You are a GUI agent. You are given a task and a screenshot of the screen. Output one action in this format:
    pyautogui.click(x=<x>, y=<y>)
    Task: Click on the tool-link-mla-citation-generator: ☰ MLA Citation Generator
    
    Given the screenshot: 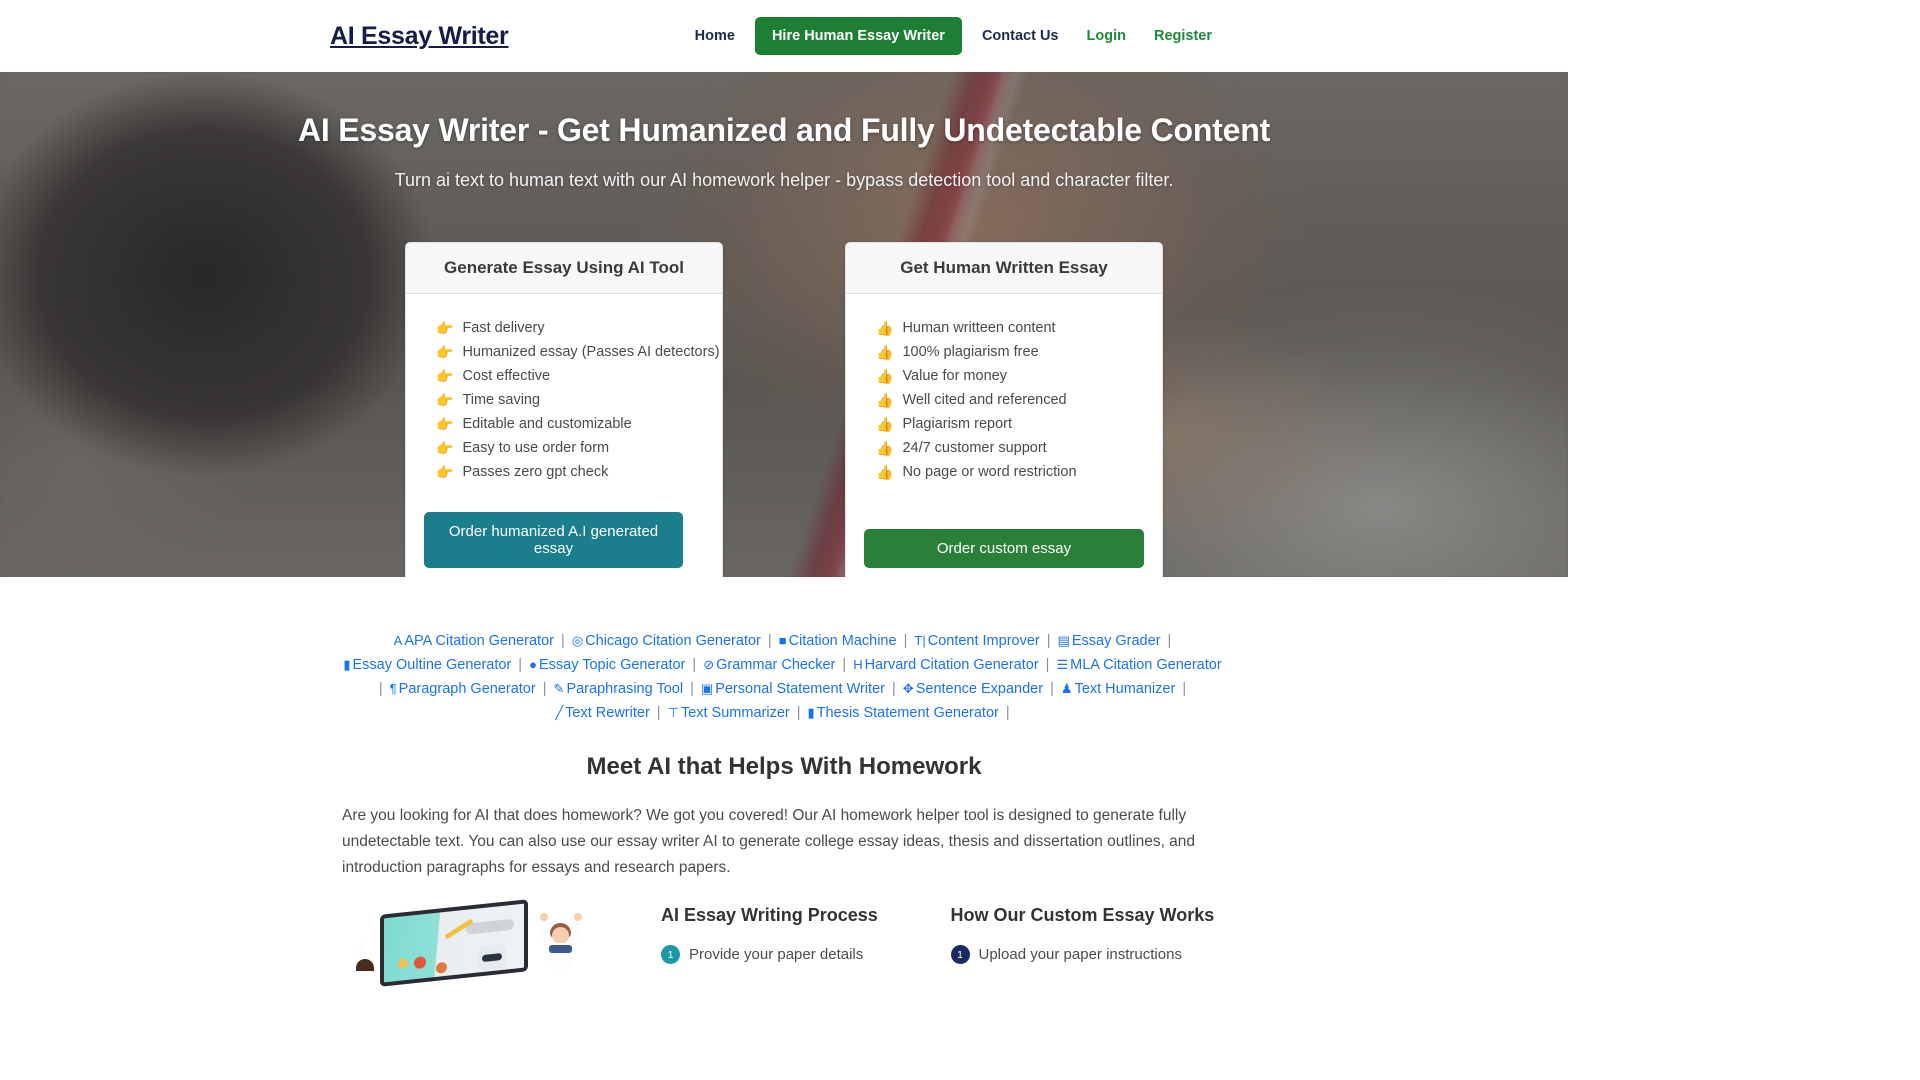 What is the action you would take?
    pyautogui.click(x=1138, y=665)
    